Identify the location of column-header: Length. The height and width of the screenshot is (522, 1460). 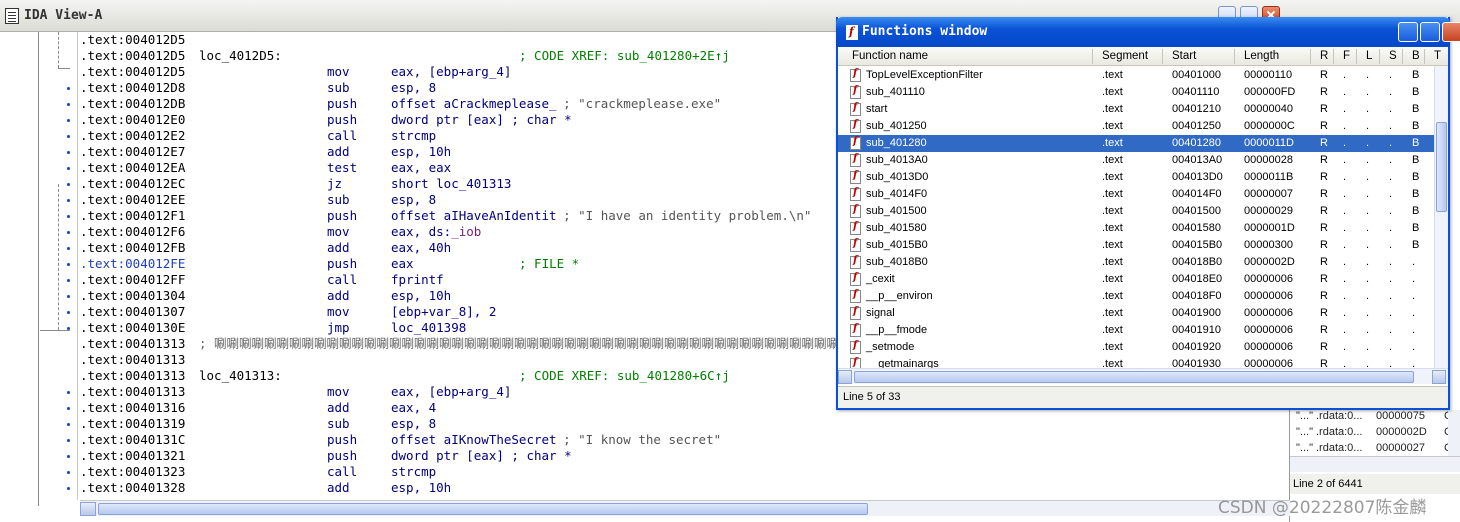
(1261, 56).